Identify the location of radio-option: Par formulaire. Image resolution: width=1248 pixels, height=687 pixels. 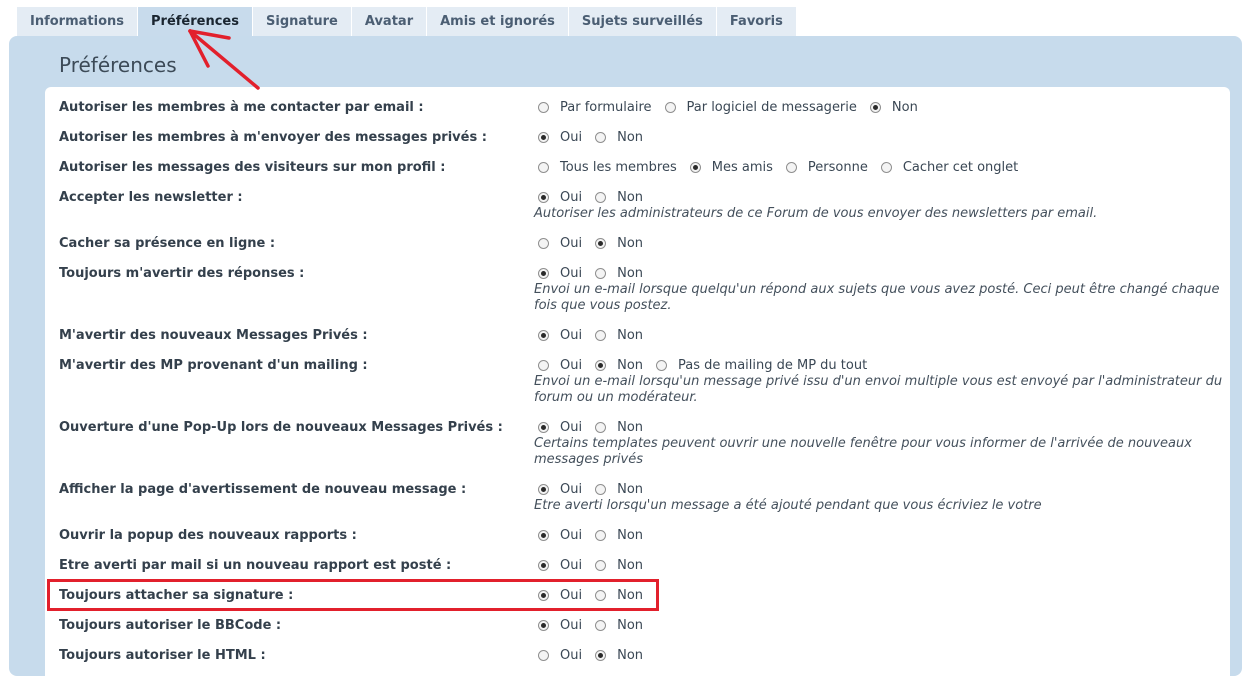
(595, 107).